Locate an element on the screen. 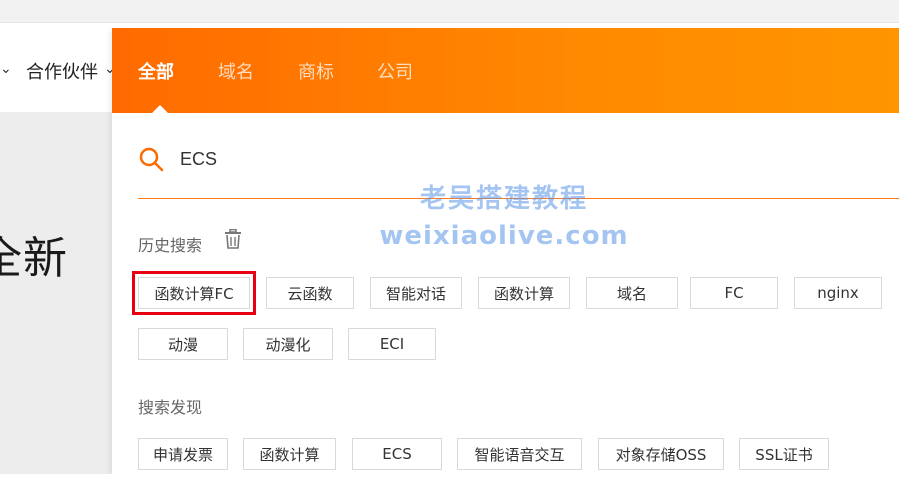 The height and width of the screenshot is (479, 899). search-input is located at coordinates (480, 159).